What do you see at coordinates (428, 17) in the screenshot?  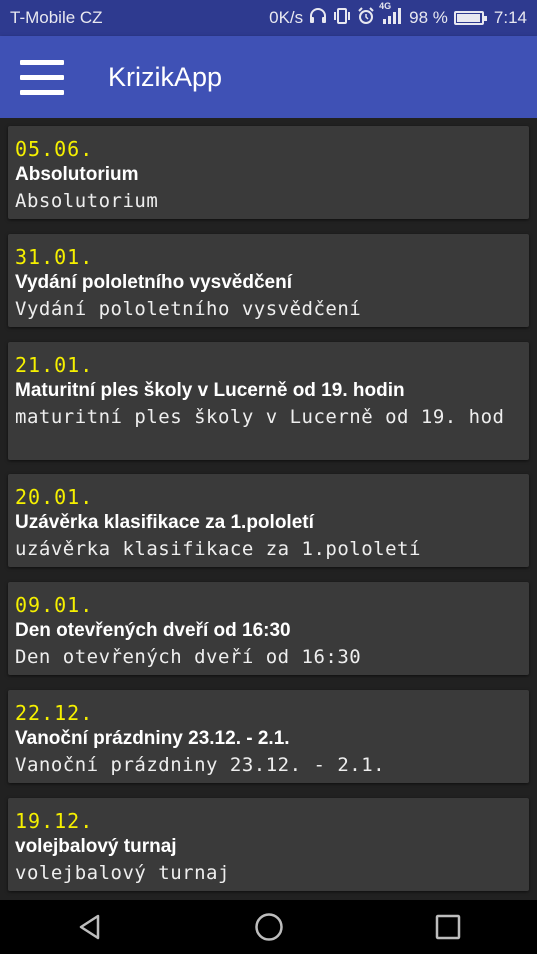 I see `battery-percent: 98 %` at bounding box center [428, 17].